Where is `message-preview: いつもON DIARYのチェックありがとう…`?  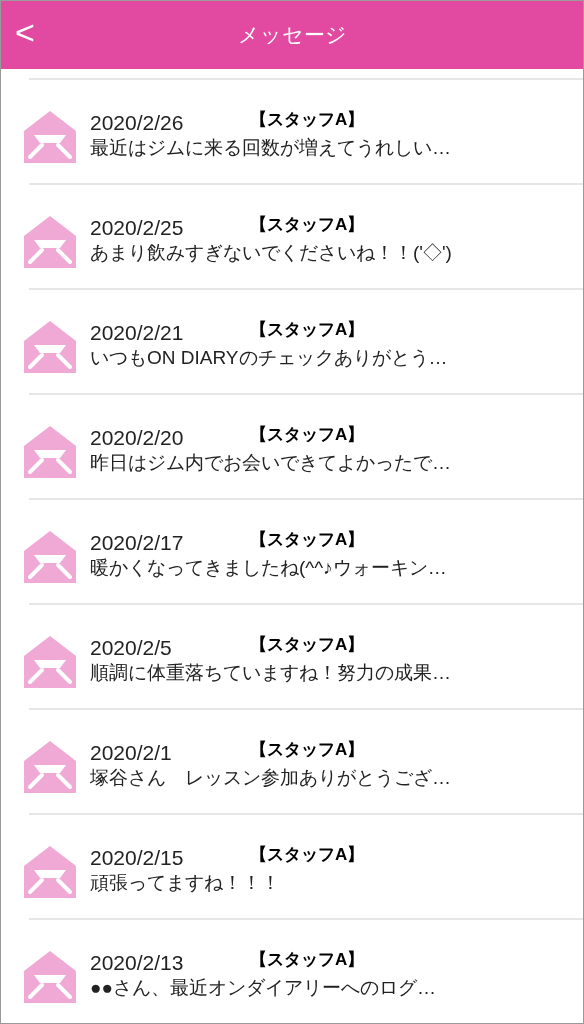 message-preview: いつもON DIARYのチェックありがとう… is located at coordinates (269, 358).